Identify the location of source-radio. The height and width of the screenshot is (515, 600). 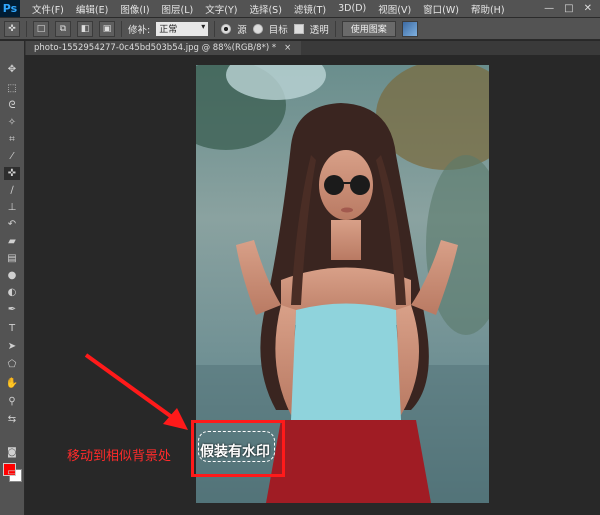
(226, 28).